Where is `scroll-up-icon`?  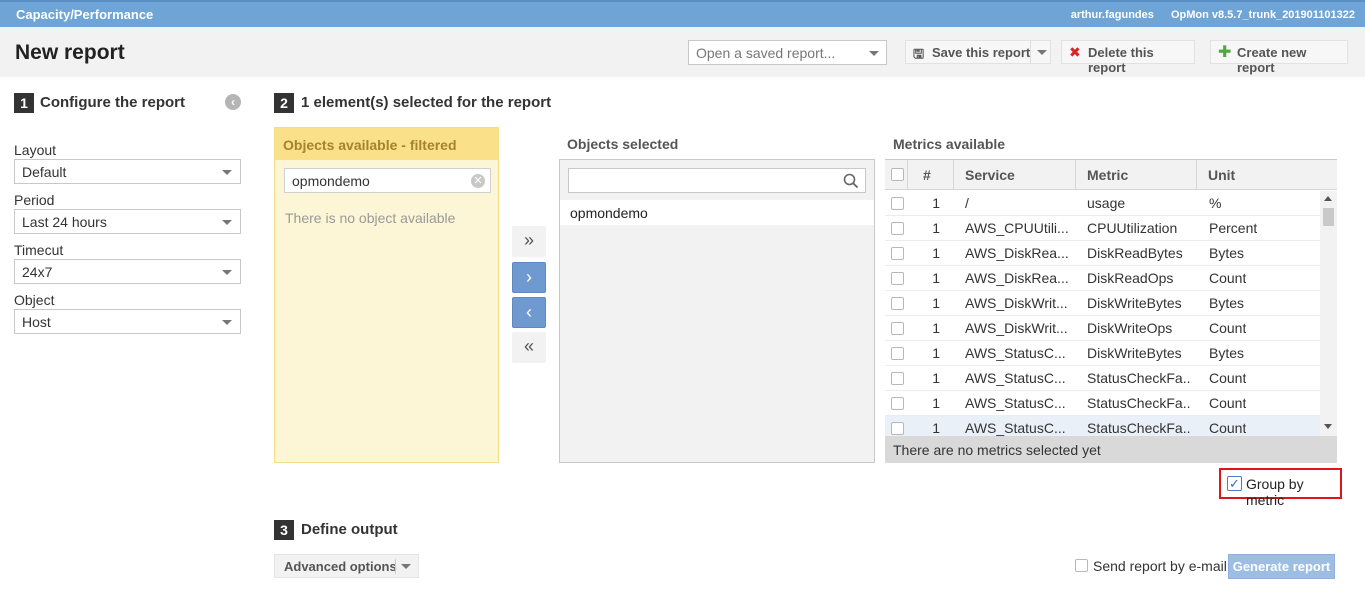 scroll-up-icon is located at coordinates (1328, 198).